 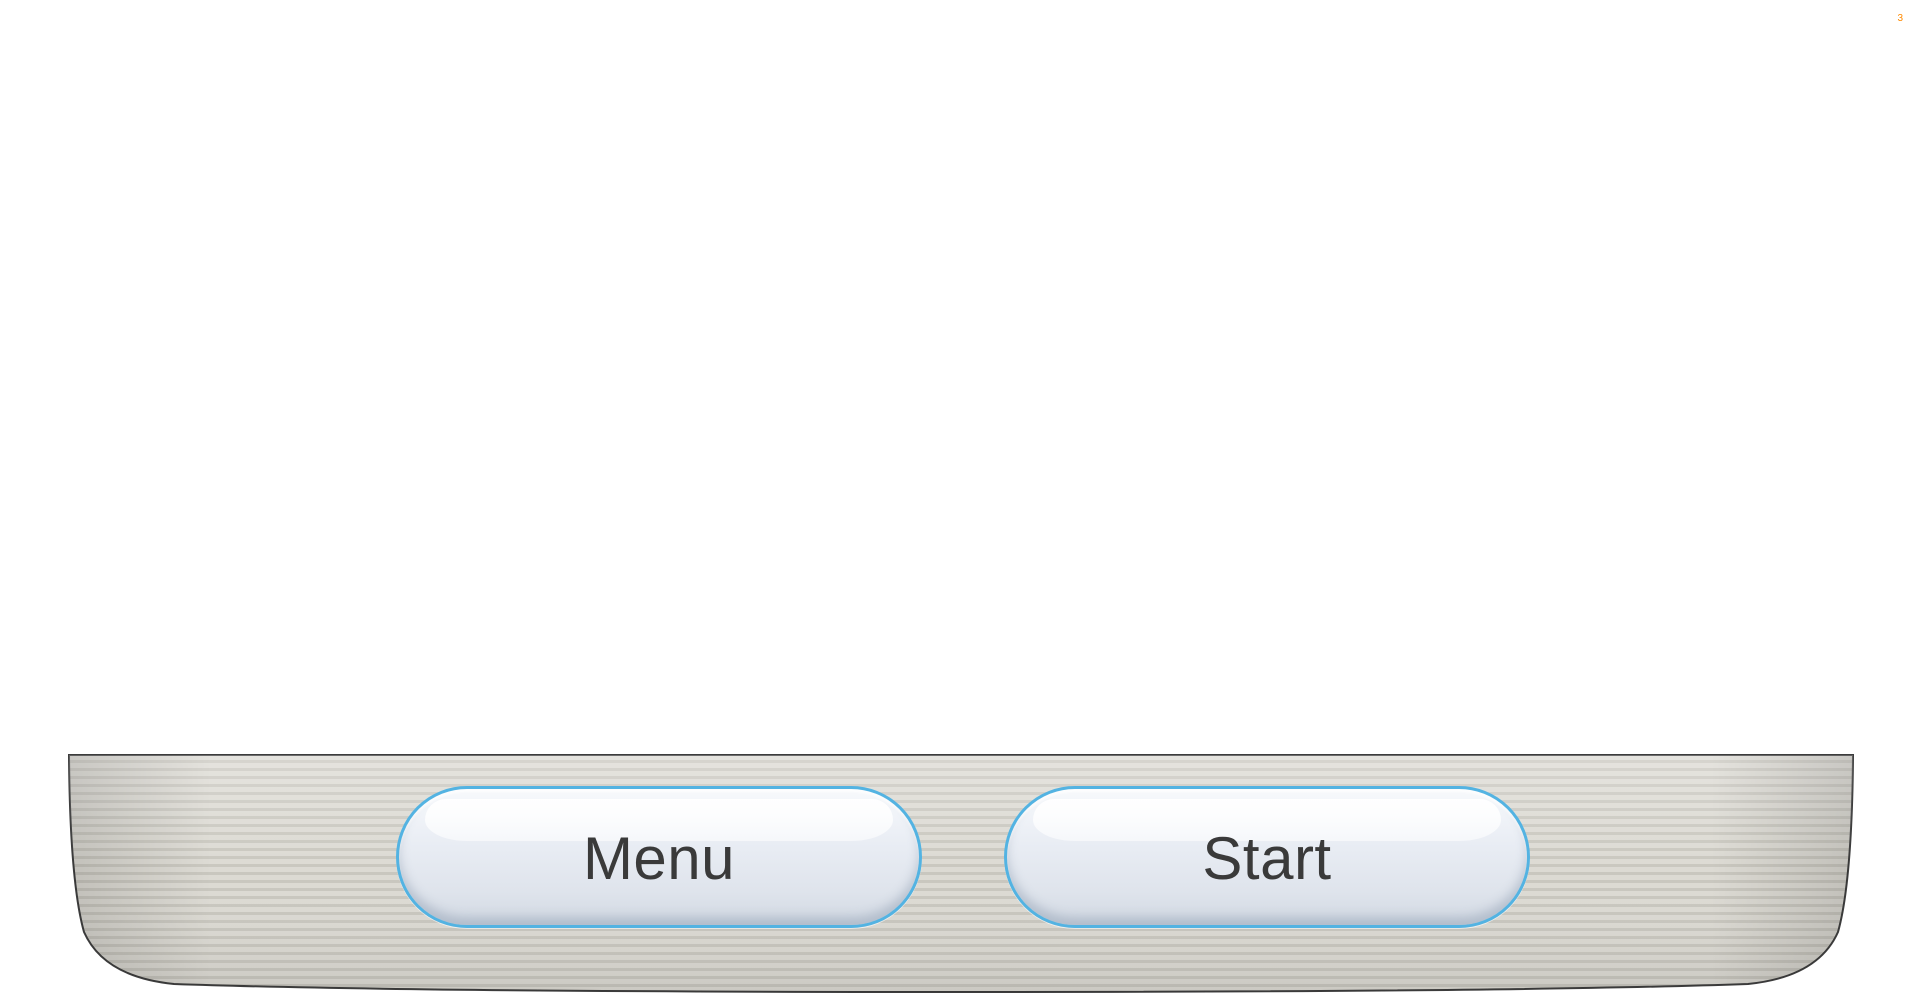 I want to click on start-button: Start, so click(x=1267, y=857).